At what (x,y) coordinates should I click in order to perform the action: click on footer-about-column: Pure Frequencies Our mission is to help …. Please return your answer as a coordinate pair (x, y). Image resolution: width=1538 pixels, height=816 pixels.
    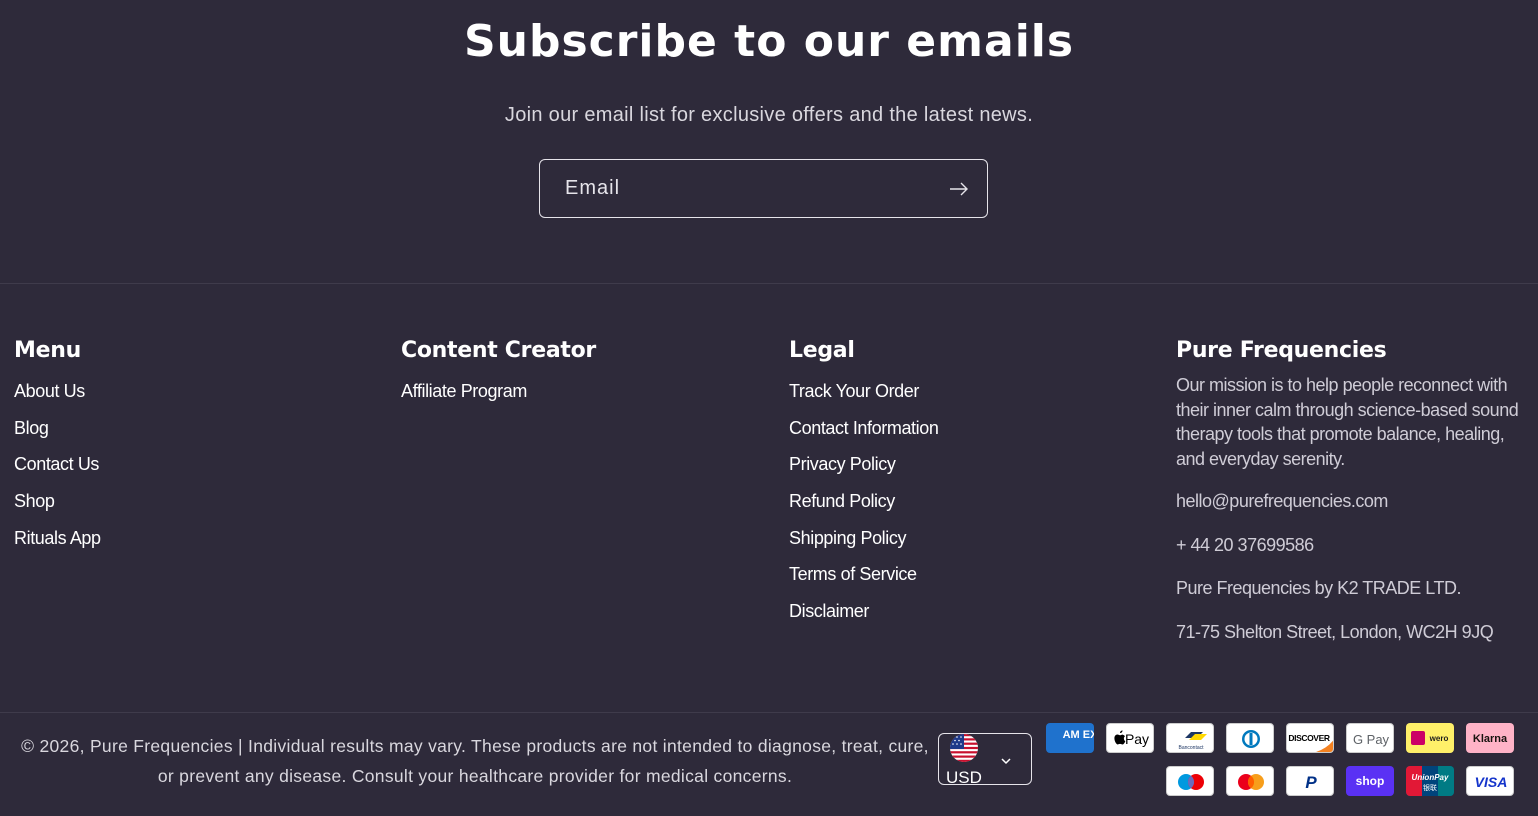
    Looking at the image, I should click on (1348, 491).